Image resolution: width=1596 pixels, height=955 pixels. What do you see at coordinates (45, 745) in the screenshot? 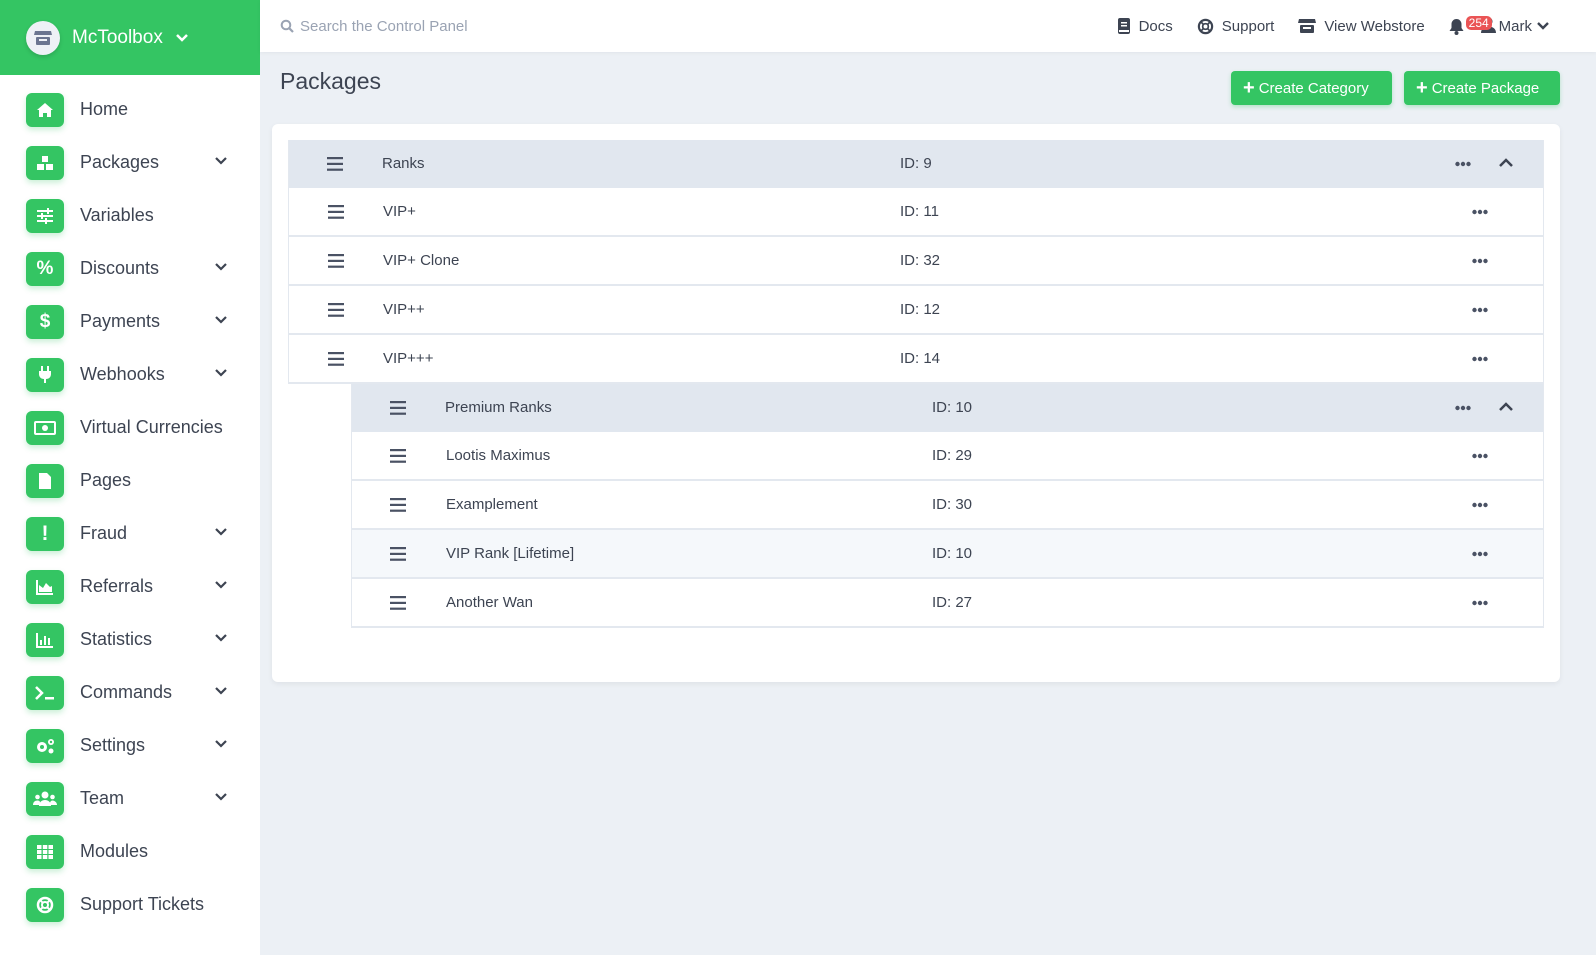
I see `cogs-icon` at bounding box center [45, 745].